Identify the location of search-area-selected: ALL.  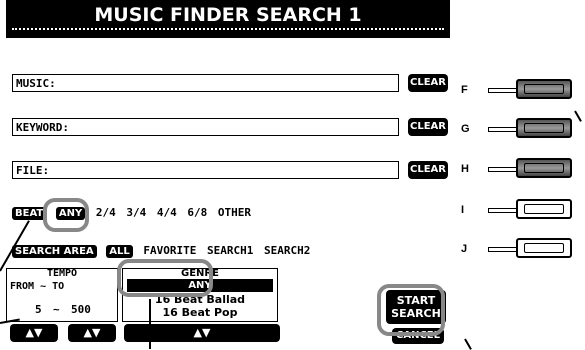
(119, 251).